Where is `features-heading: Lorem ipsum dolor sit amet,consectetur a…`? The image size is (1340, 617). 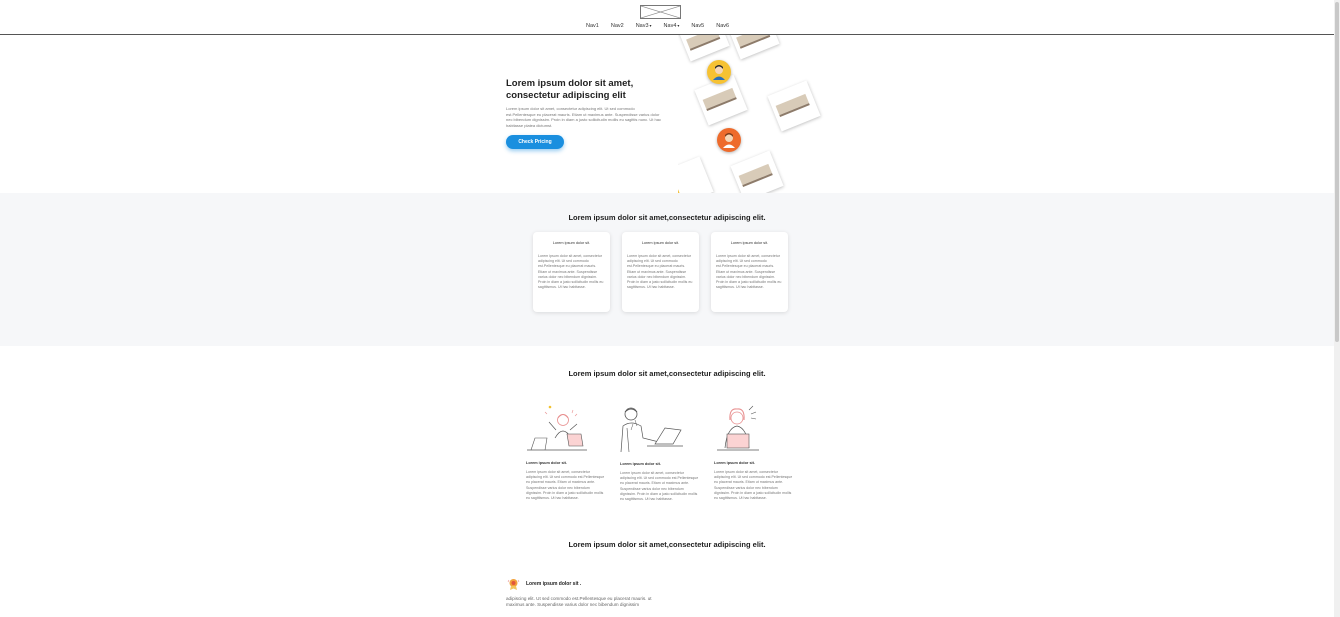
features-heading: Lorem ipsum dolor sit amet,consectetur a… is located at coordinates (667, 217).